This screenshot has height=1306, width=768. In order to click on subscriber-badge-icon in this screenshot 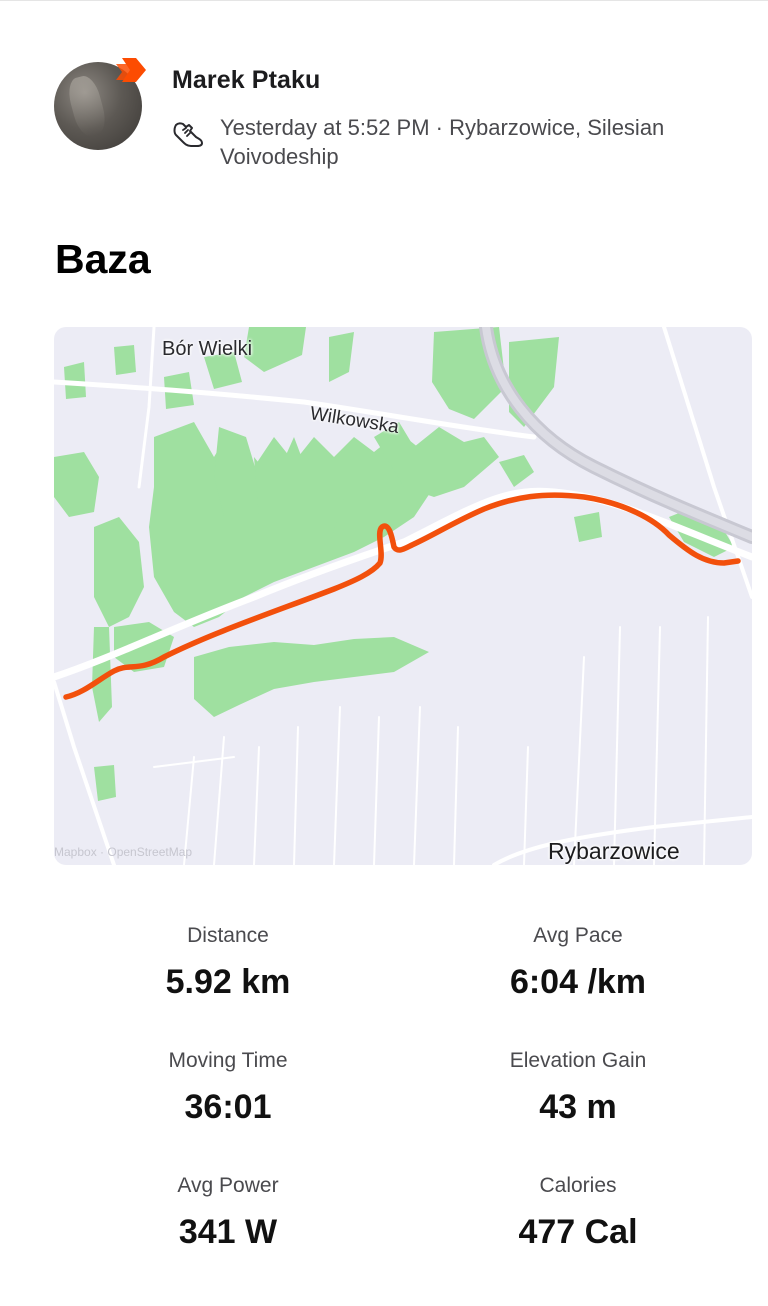, I will do `click(131, 70)`.